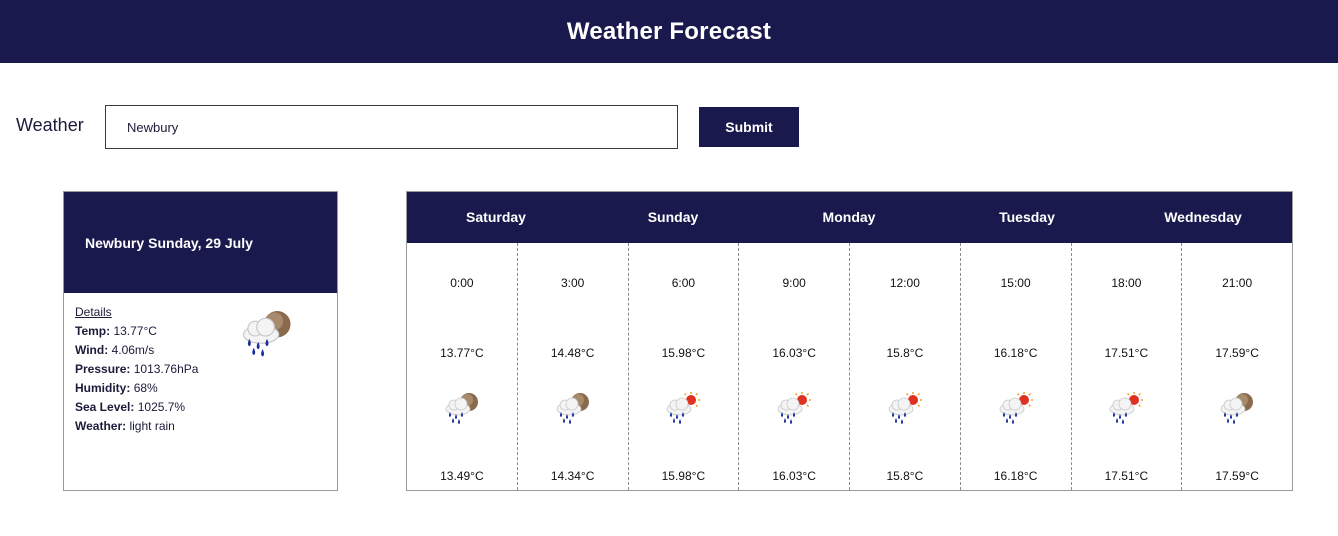 The width and height of the screenshot is (1338, 536). What do you see at coordinates (683, 283) in the screenshot?
I see `slot-time: 6:00` at bounding box center [683, 283].